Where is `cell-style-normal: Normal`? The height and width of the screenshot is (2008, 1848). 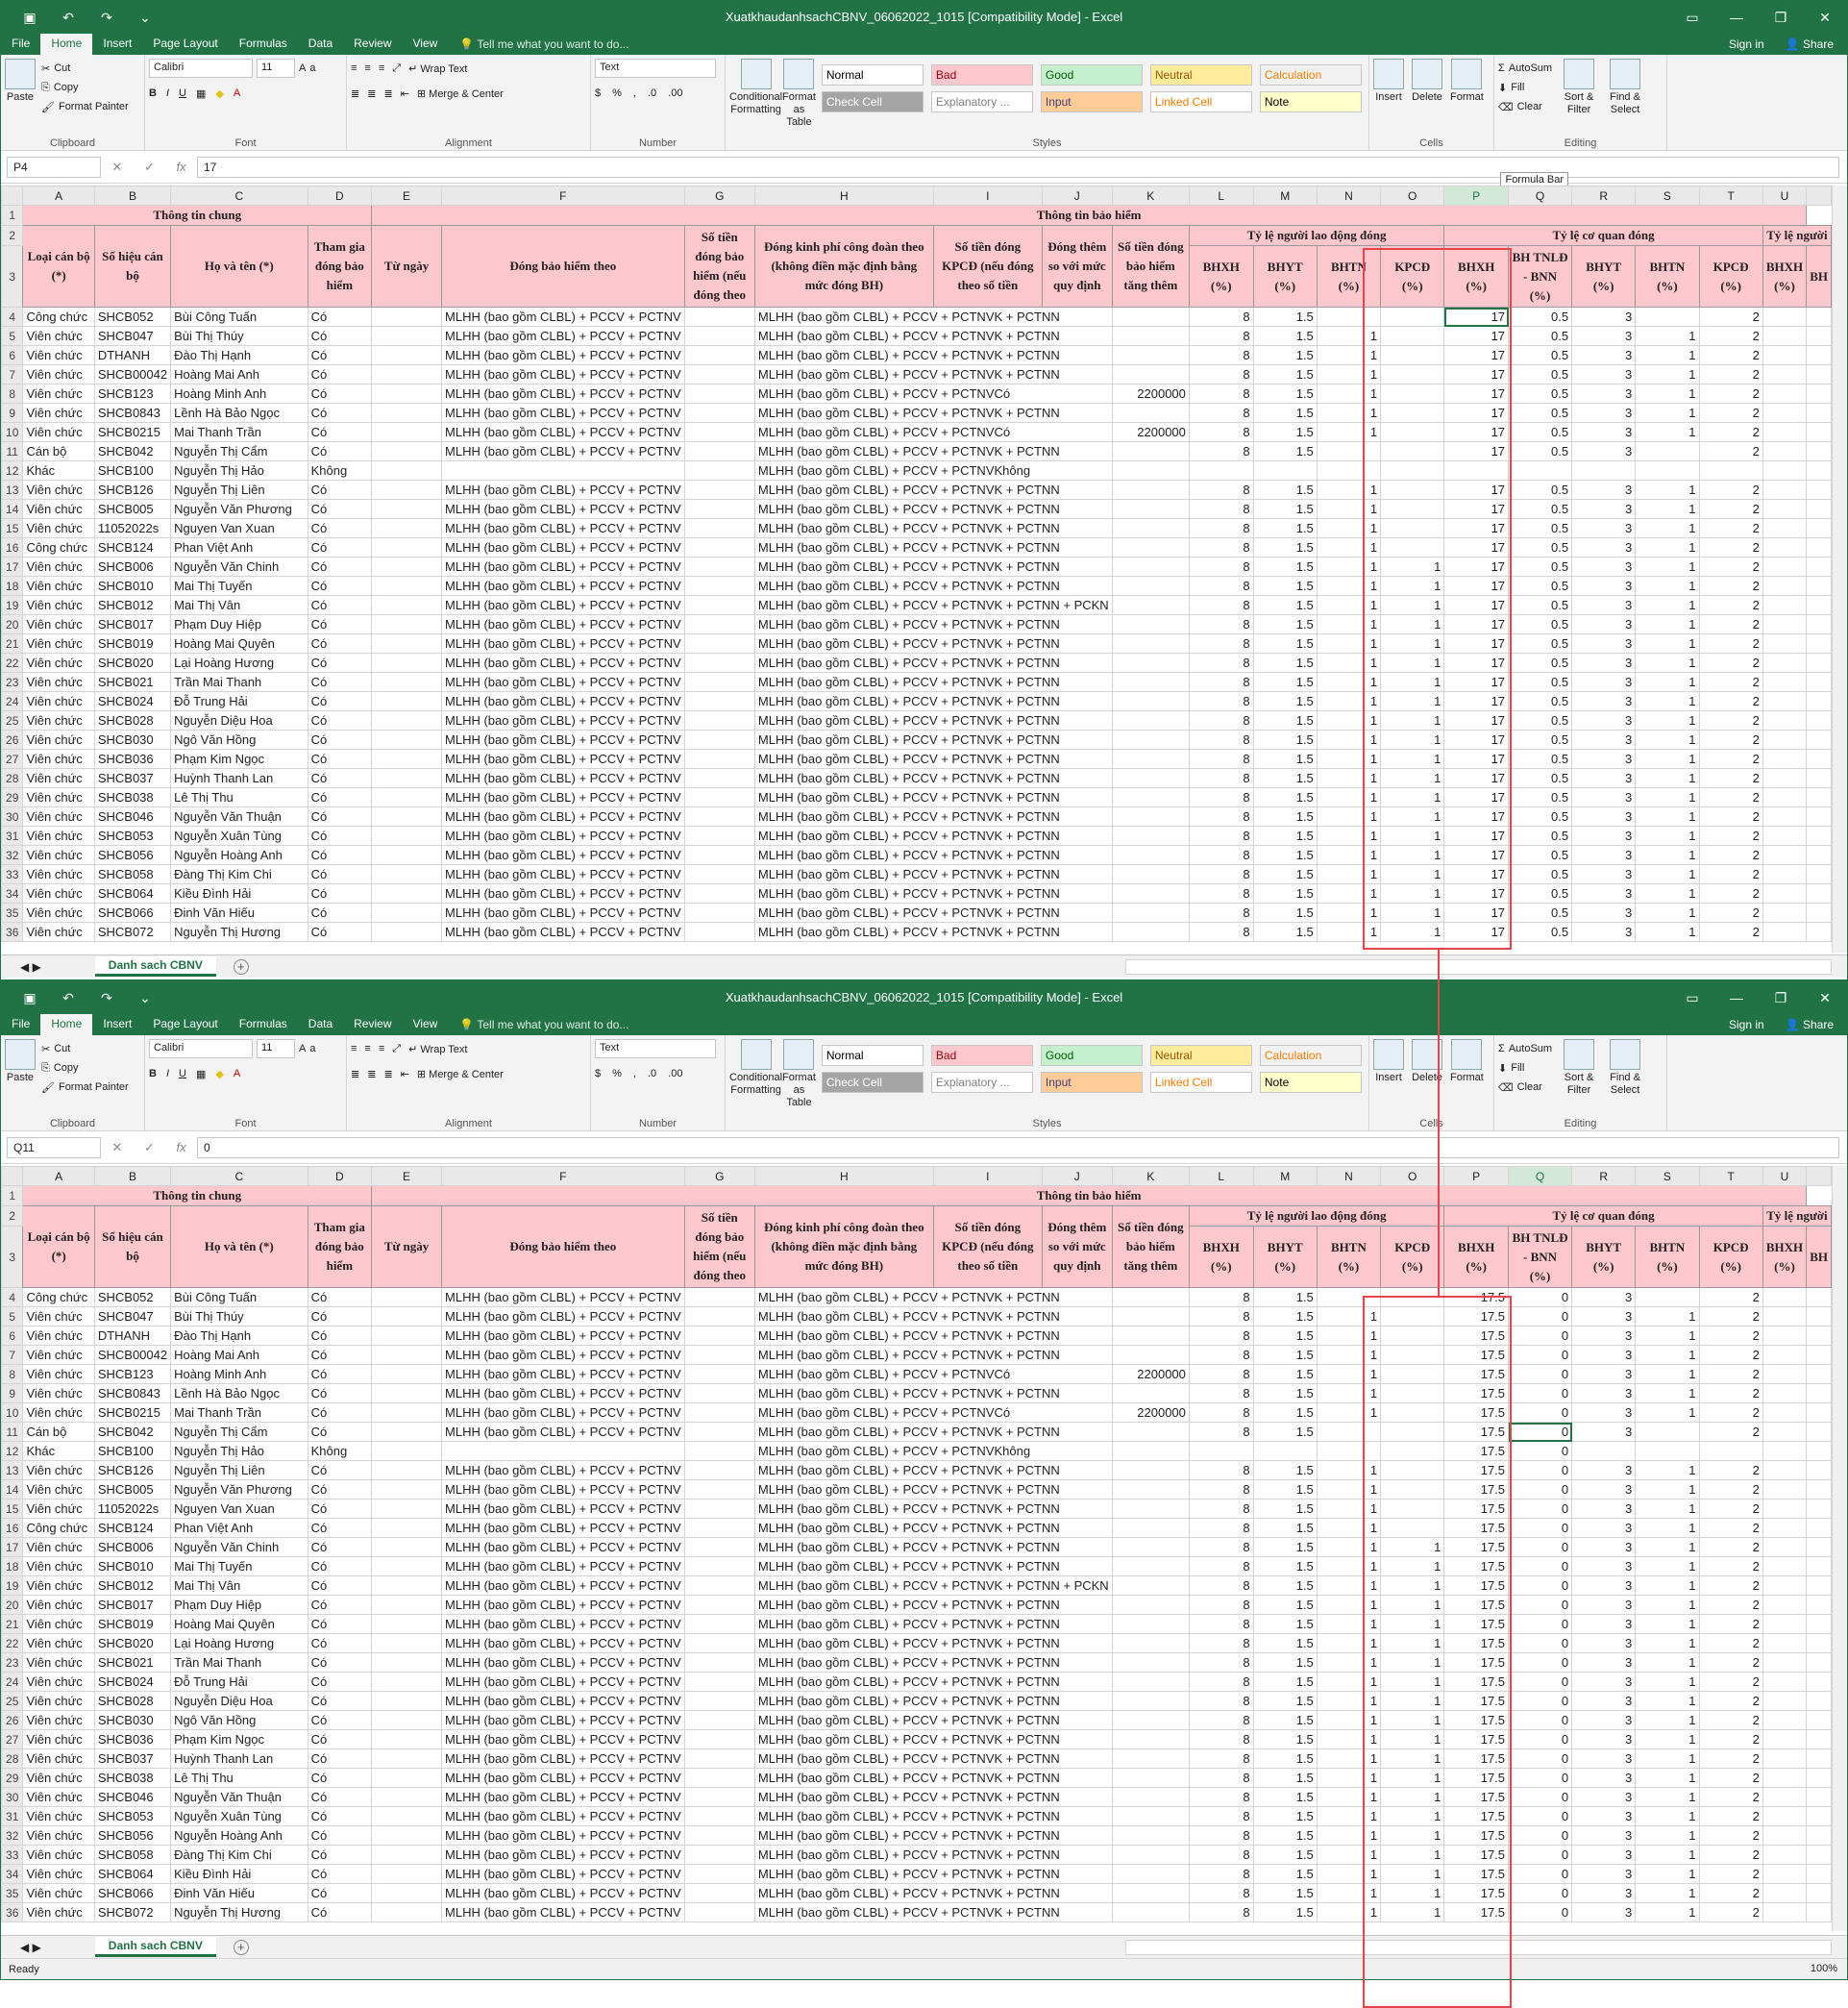 cell-style-normal: Normal is located at coordinates (872, 75).